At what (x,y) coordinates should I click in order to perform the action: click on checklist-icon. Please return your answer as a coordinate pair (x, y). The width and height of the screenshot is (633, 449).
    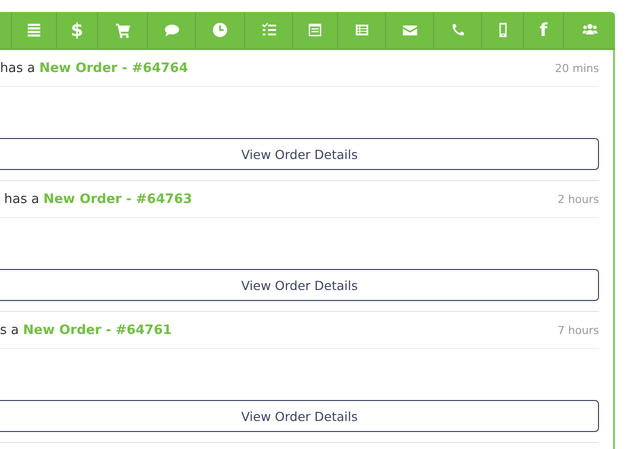
    Looking at the image, I should click on (268, 30).